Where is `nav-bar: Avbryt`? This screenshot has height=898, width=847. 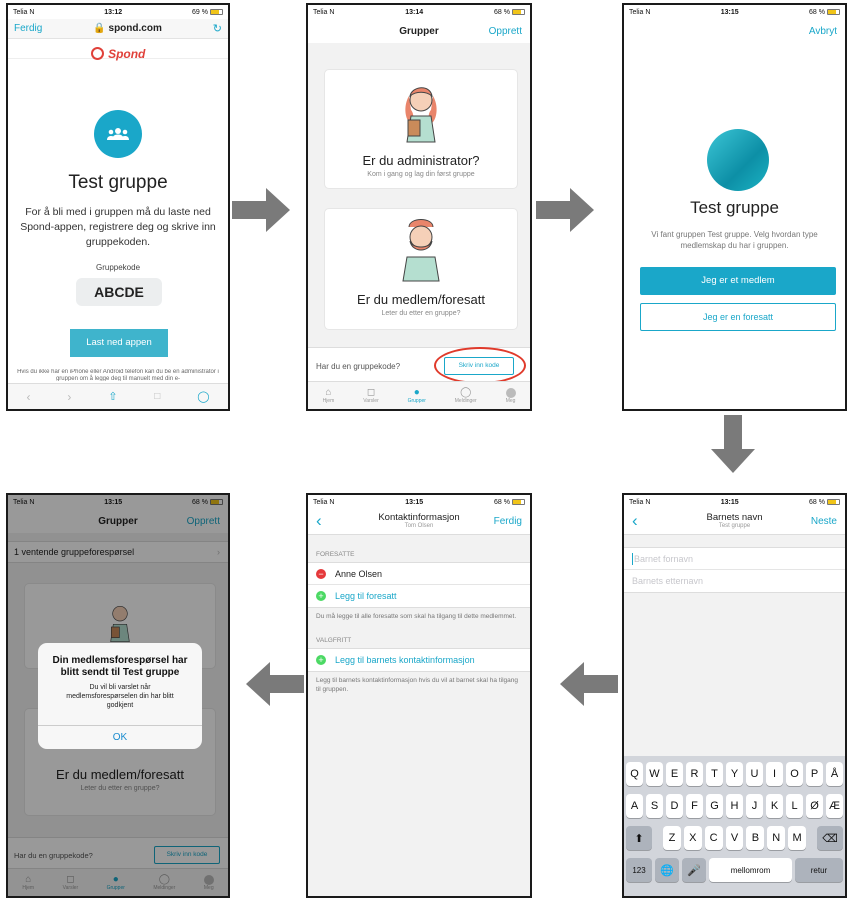 nav-bar: Avbryt is located at coordinates (734, 31).